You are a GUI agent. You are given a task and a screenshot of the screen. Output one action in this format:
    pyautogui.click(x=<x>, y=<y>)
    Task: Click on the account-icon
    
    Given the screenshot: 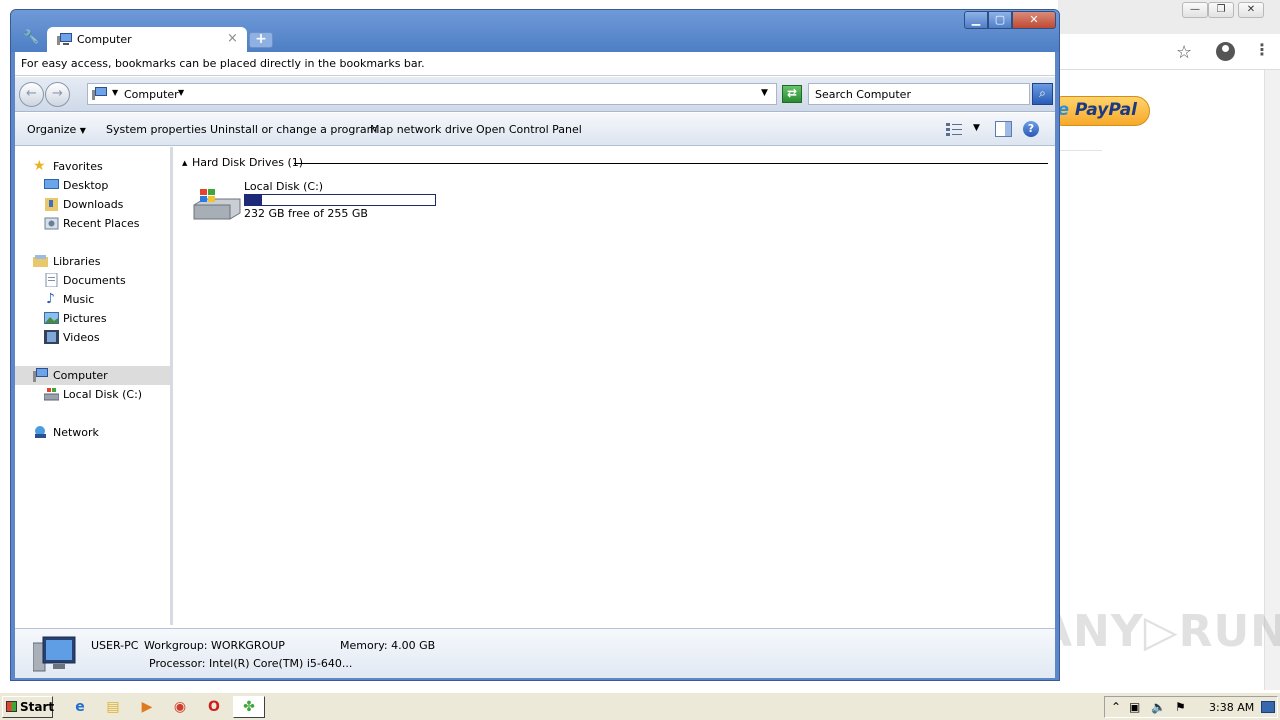 What is the action you would take?
    pyautogui.click(x=1225, y=51)
    